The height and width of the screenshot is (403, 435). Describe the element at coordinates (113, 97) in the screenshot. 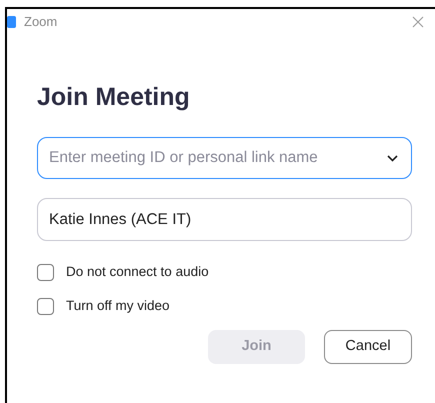

I see `dialog-heading: Join Meeting` at that location.